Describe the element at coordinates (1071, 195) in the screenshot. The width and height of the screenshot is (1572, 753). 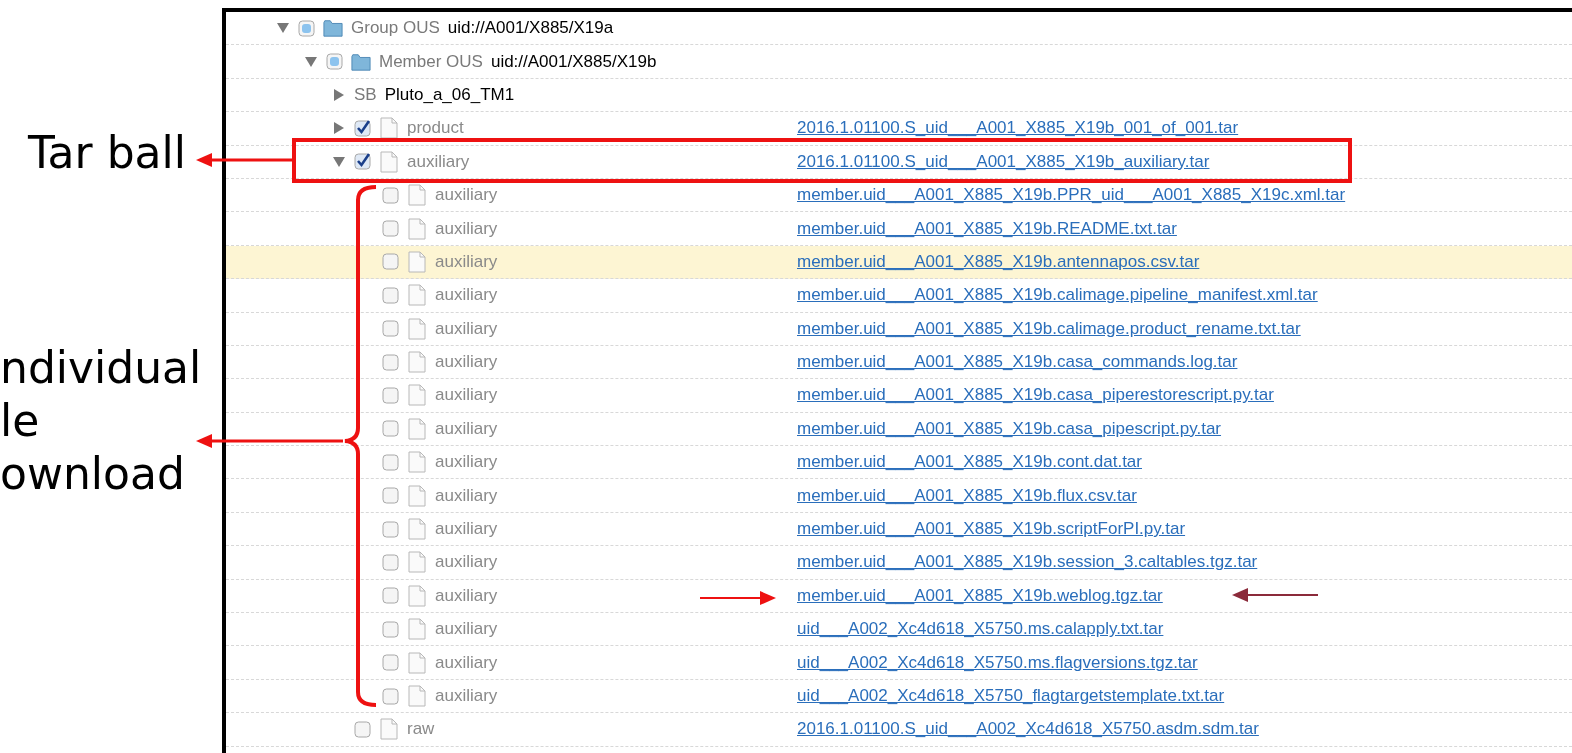
I see `file-link: member.uid___A001_X885_X19b.PPR_uid___A001_X885_X19c.xml.tar` at that location.